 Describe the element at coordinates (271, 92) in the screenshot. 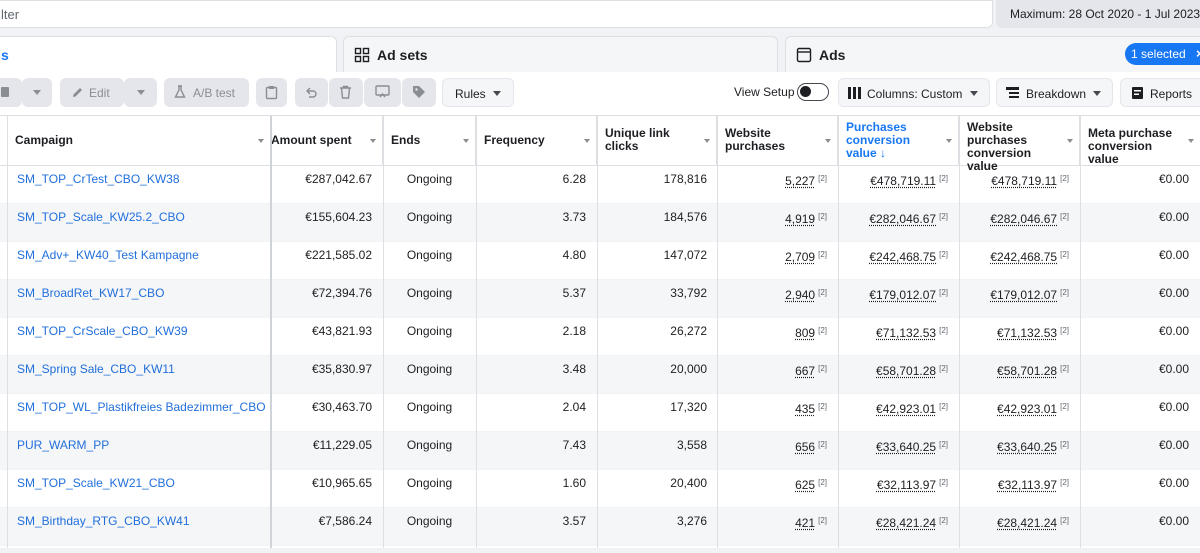

I see `clipboard-button` at that location.